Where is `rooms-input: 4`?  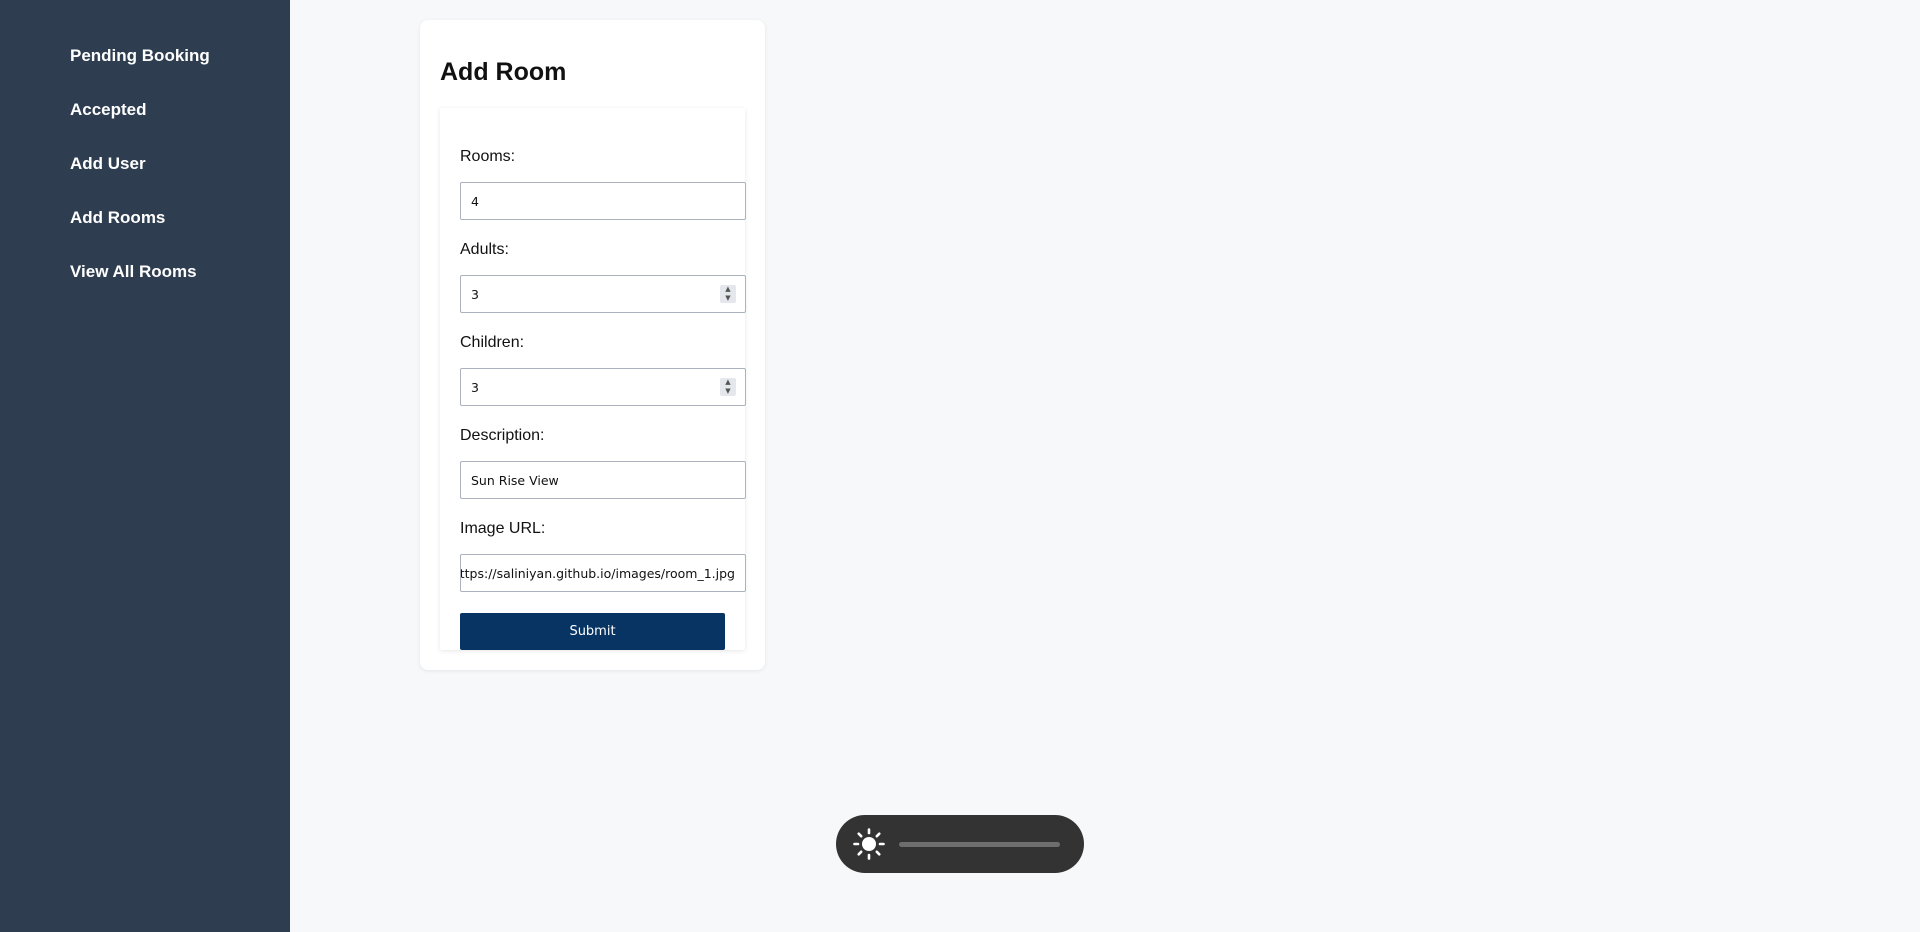 rooms-input: 4 is located at coordinates (603, 201).